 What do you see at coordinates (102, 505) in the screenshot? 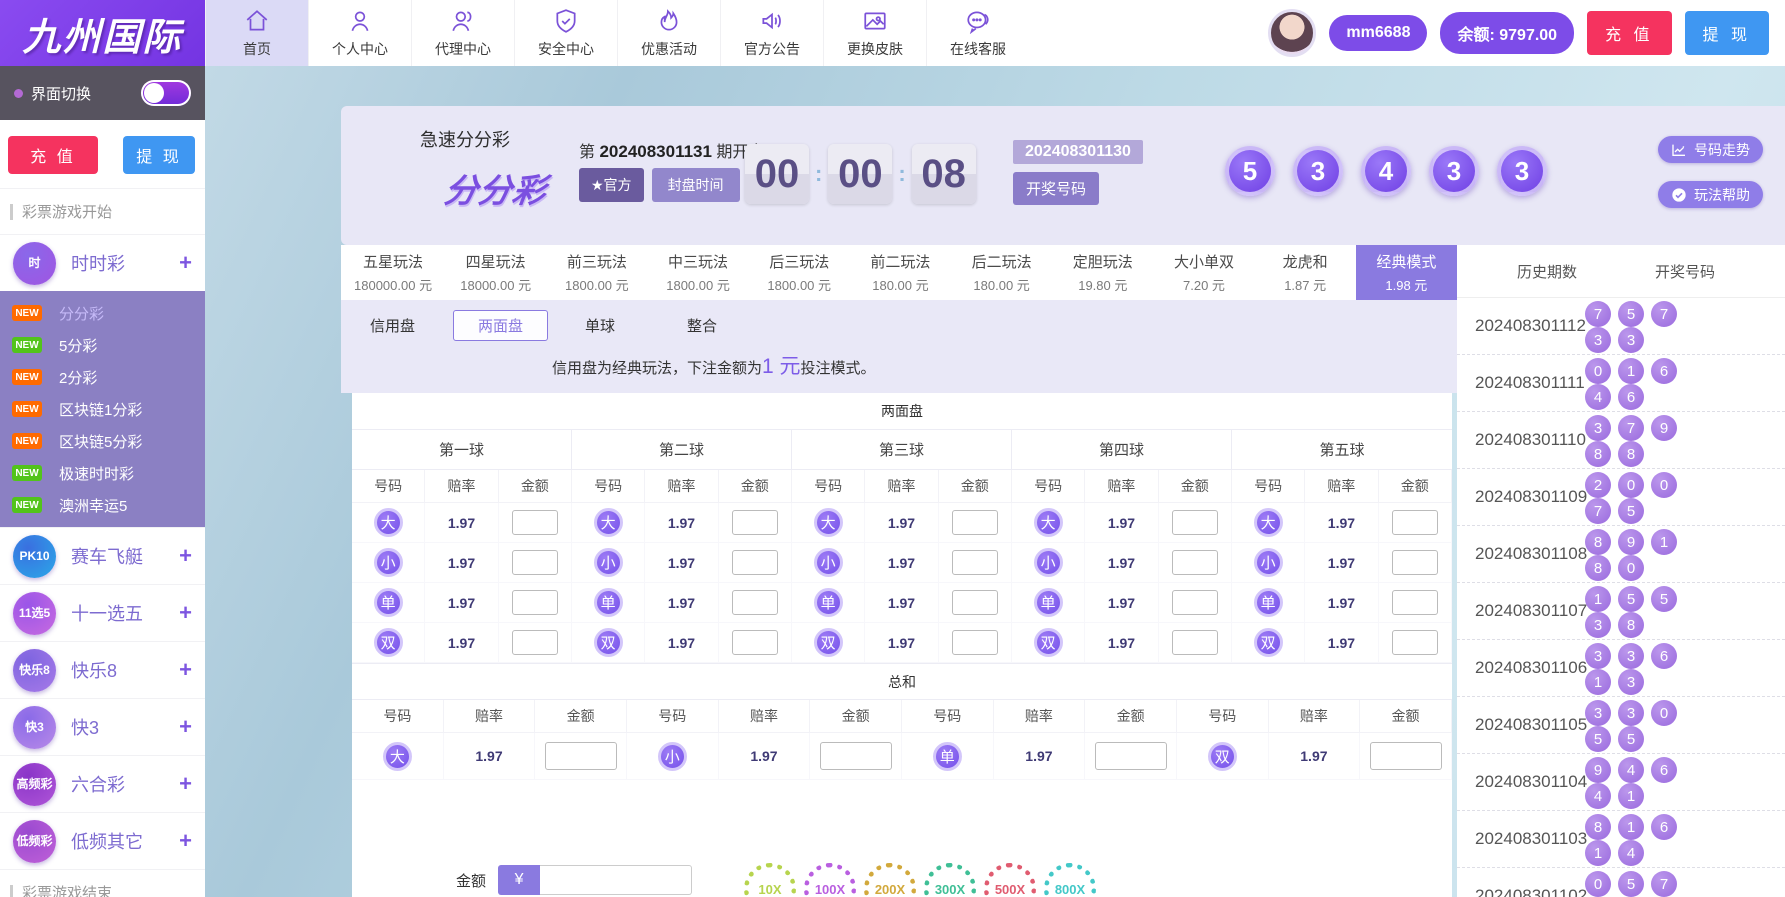
I see `sidebar-game-item: NEW 澳洲幸运5` at bounding box center [102, 505].